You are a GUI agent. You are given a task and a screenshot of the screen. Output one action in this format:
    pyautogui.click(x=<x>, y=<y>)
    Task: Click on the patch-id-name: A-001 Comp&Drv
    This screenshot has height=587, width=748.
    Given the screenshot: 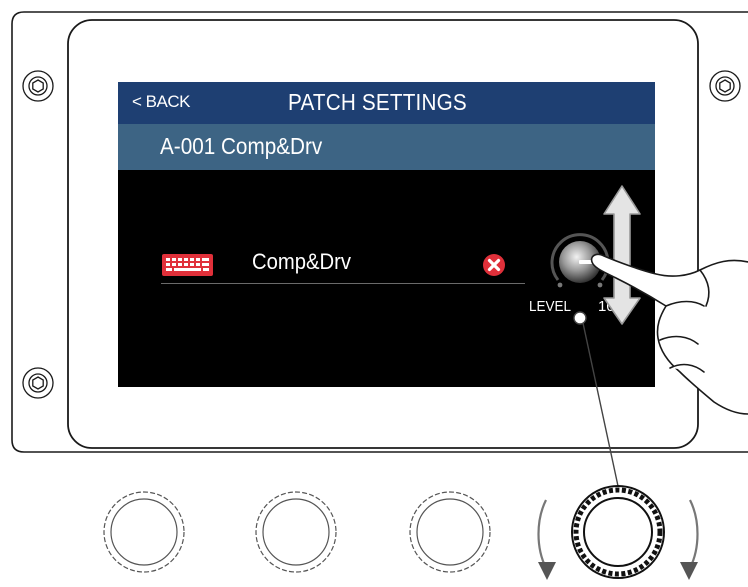 What is the action you would take?
    pyautogui.click(x=241, y=146)
    